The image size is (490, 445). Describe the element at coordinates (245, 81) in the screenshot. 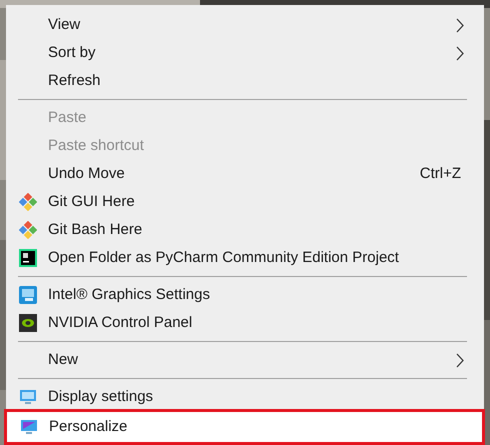

I see `menu-item: Refresh` at that location.